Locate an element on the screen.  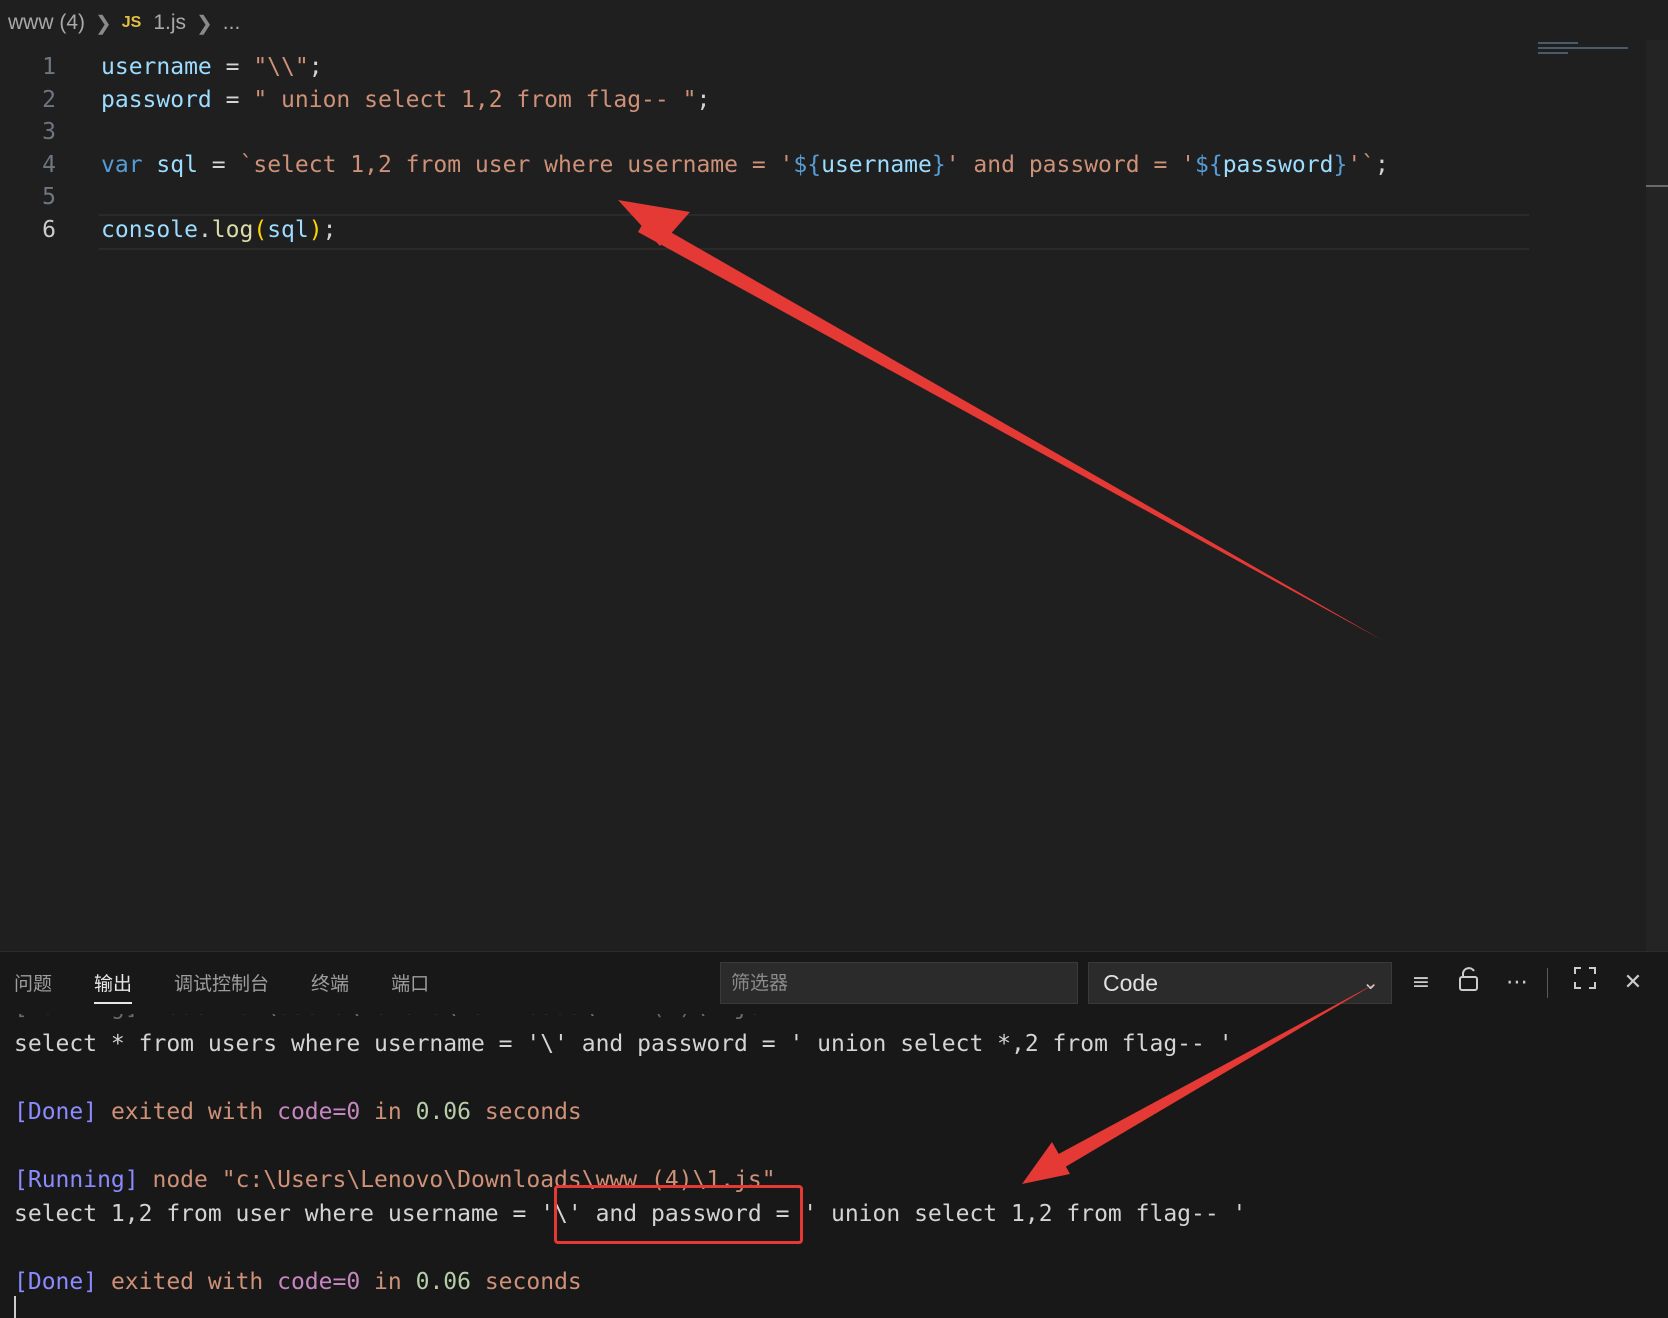
text-cursor is located at coordinates (15, 1307).